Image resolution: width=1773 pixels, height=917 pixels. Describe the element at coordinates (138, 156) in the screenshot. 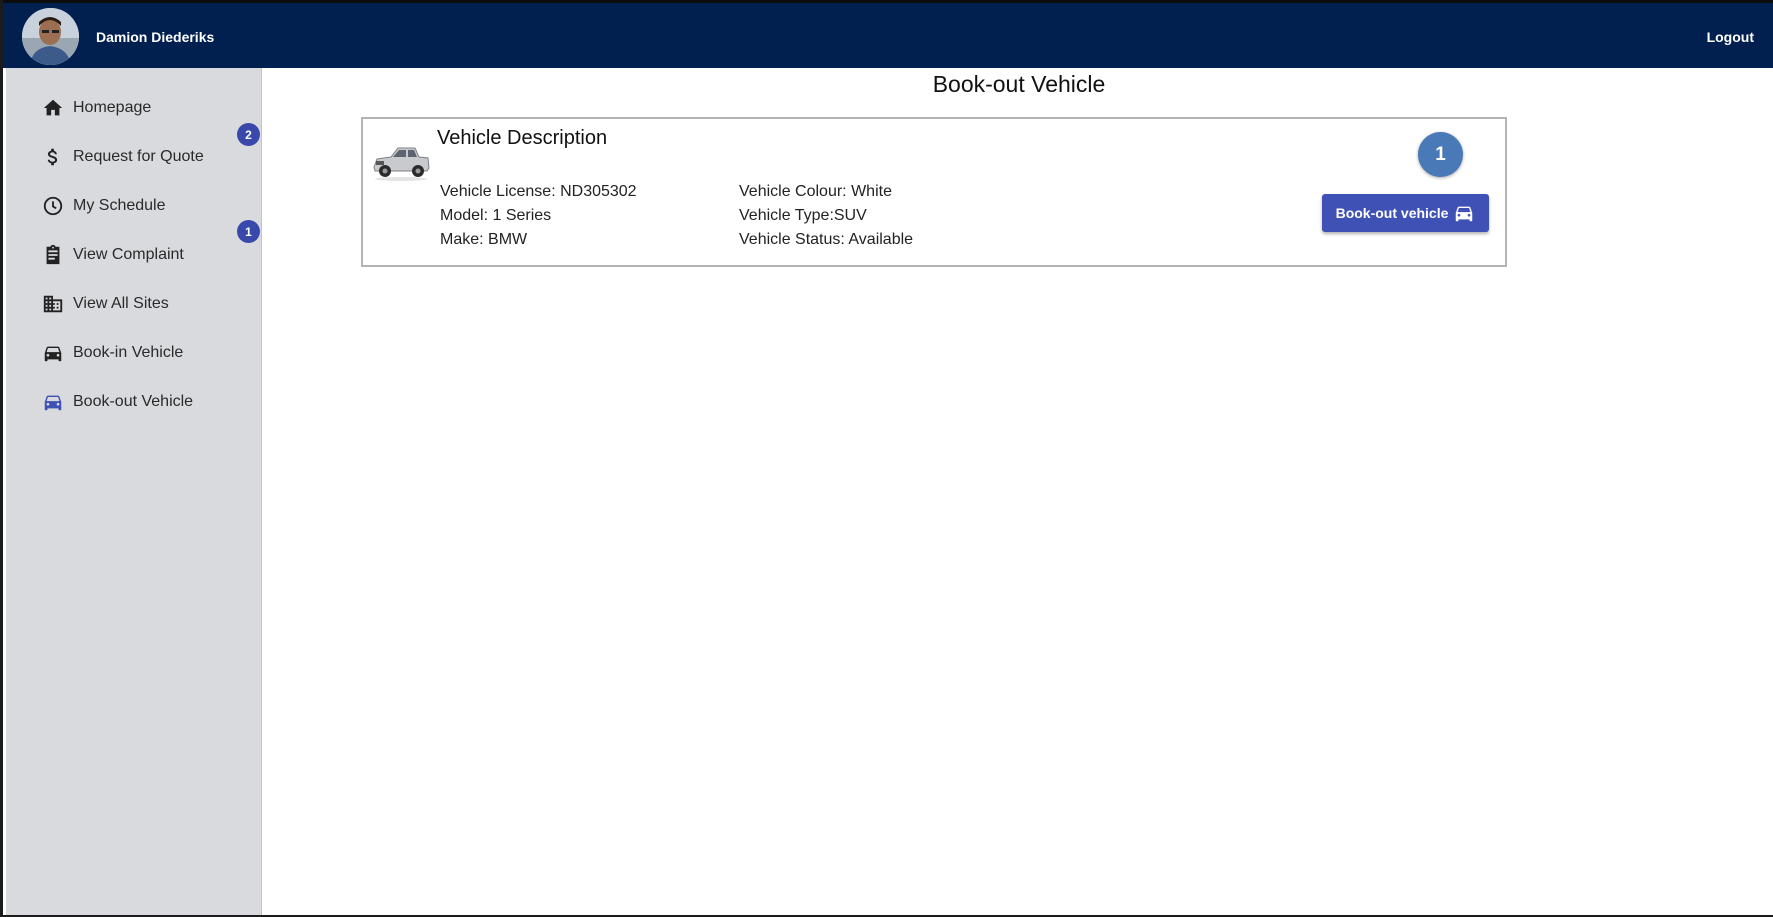

I see `sidebar-item-label: Request for Quote` at that location.